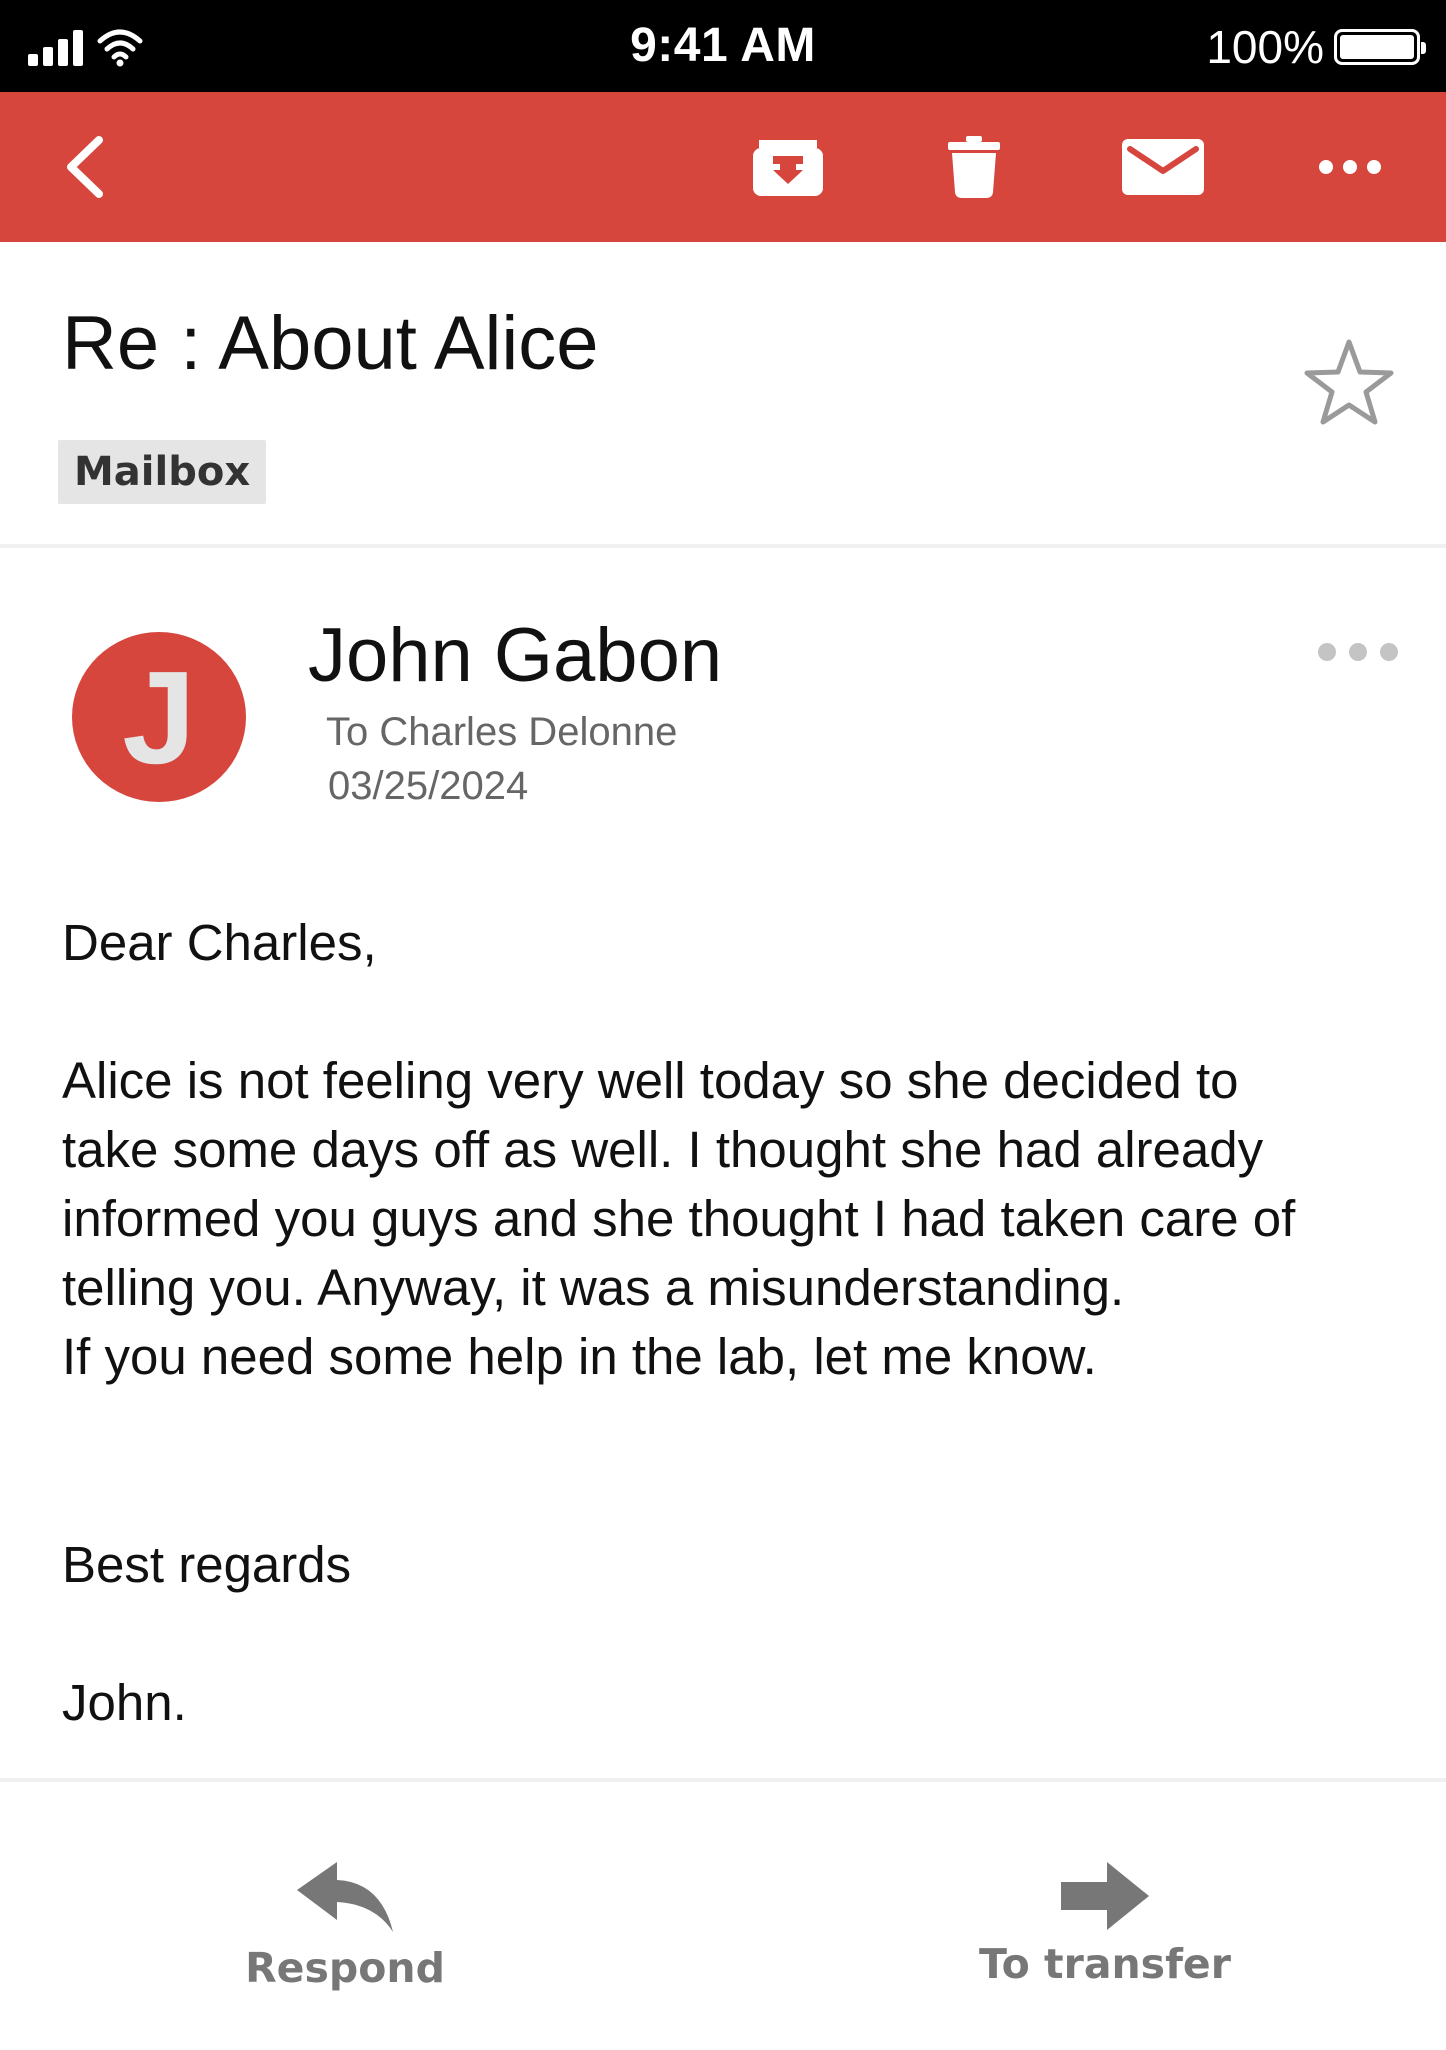 Image resolution: width=1446 pixels, height=2050 pixels. Describe the element at coordinates (345, 1968) in the screenshot. I see `respond-label: Respond` at that location.